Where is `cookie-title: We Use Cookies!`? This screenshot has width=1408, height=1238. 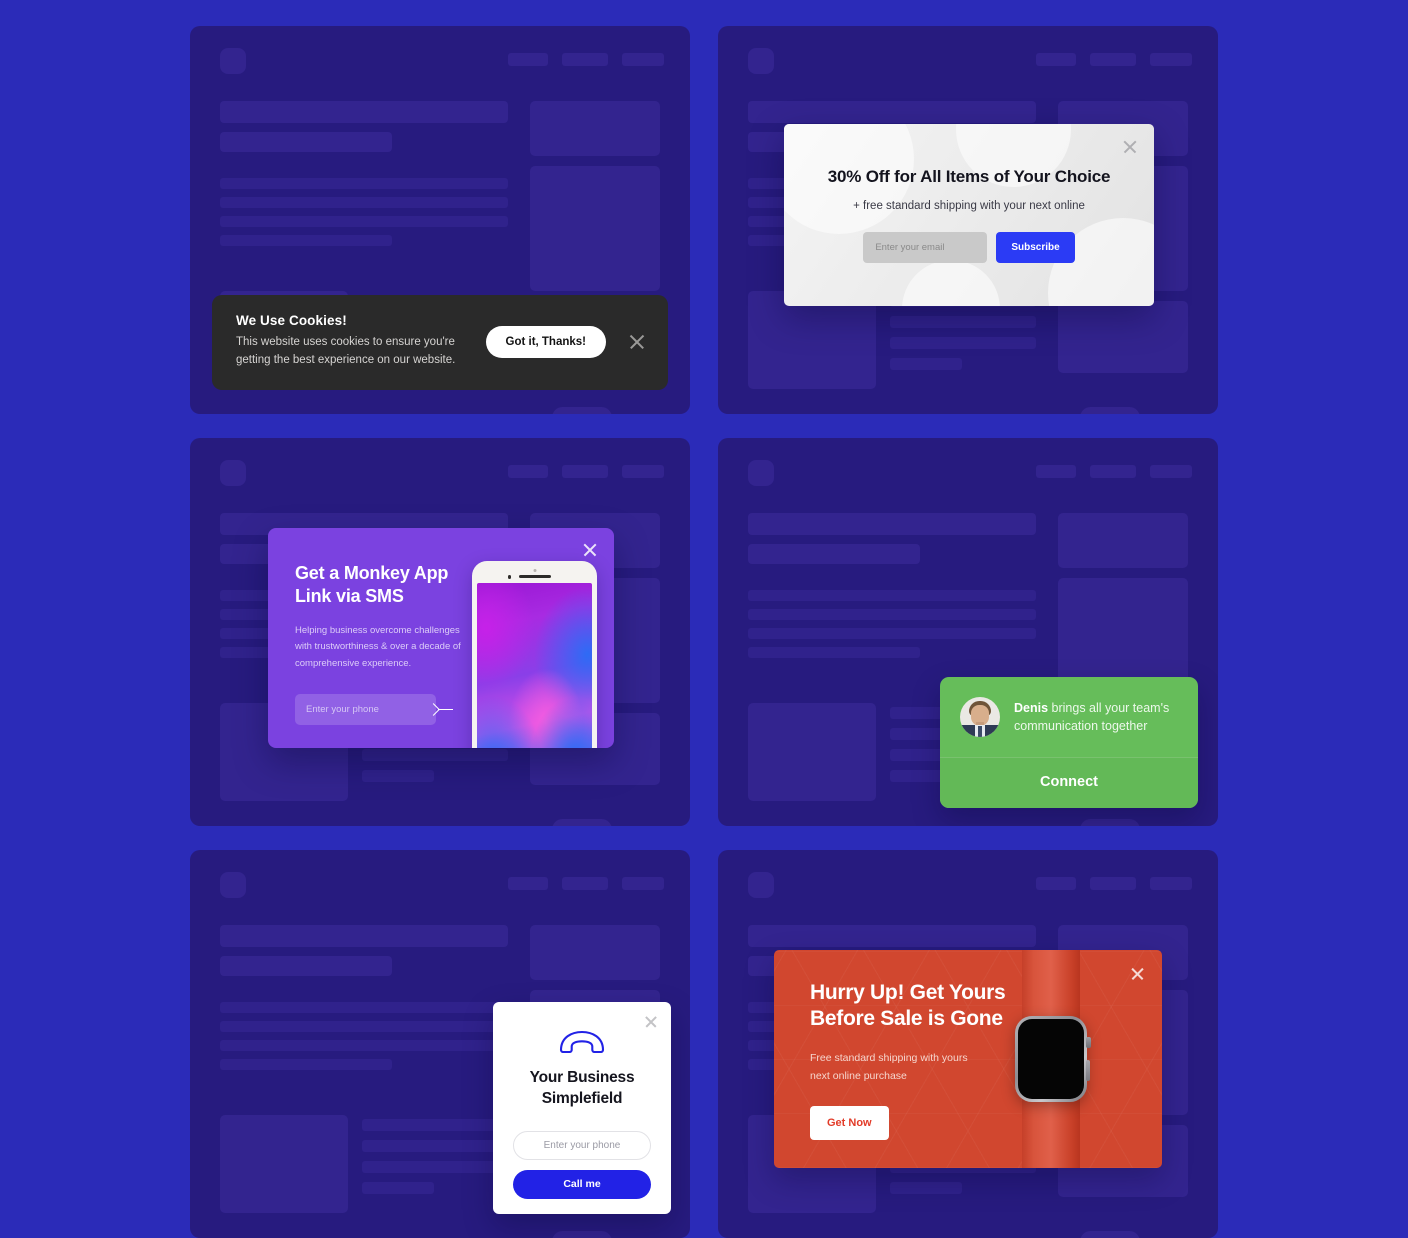 cookie-title: We Use Cookies! is located at coordinates (291, 321).